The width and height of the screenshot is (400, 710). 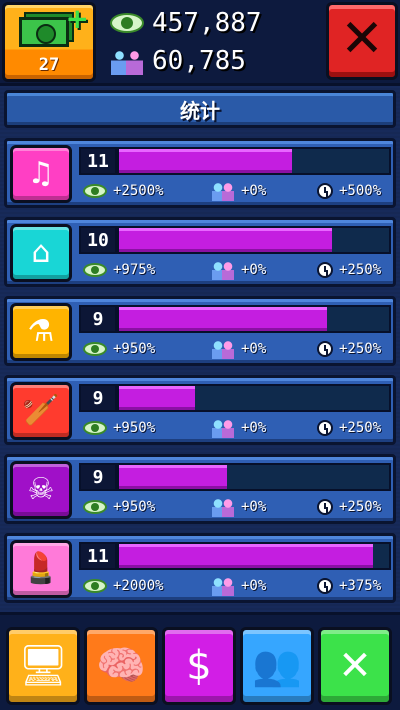 I want to click on total-views: 457,887, so click(x=186, y=23).